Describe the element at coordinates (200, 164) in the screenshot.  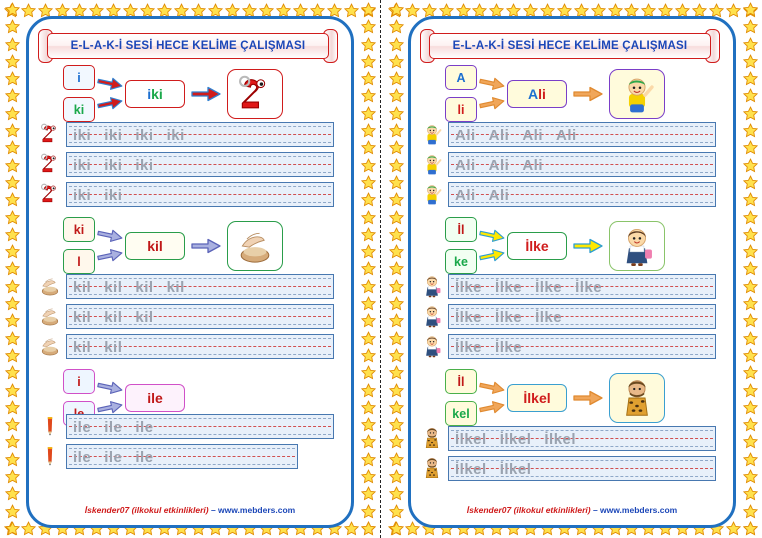
I see `writing-line: iki iki iki` at that location.